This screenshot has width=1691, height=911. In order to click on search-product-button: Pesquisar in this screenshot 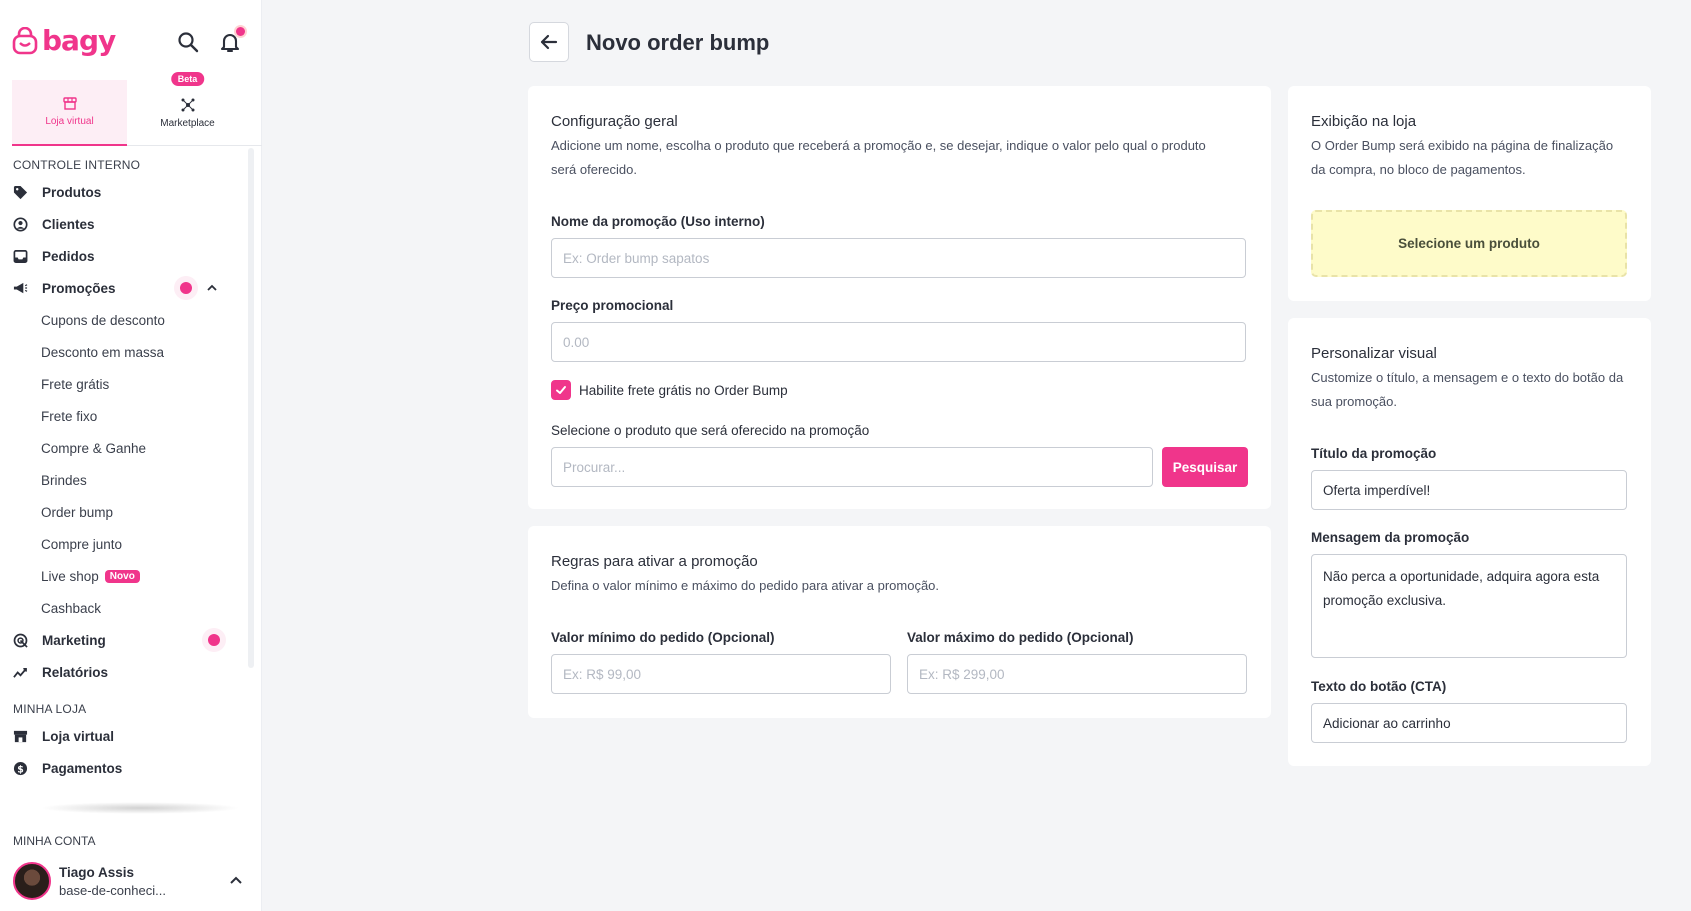, I will do `click(1205, 467)`.